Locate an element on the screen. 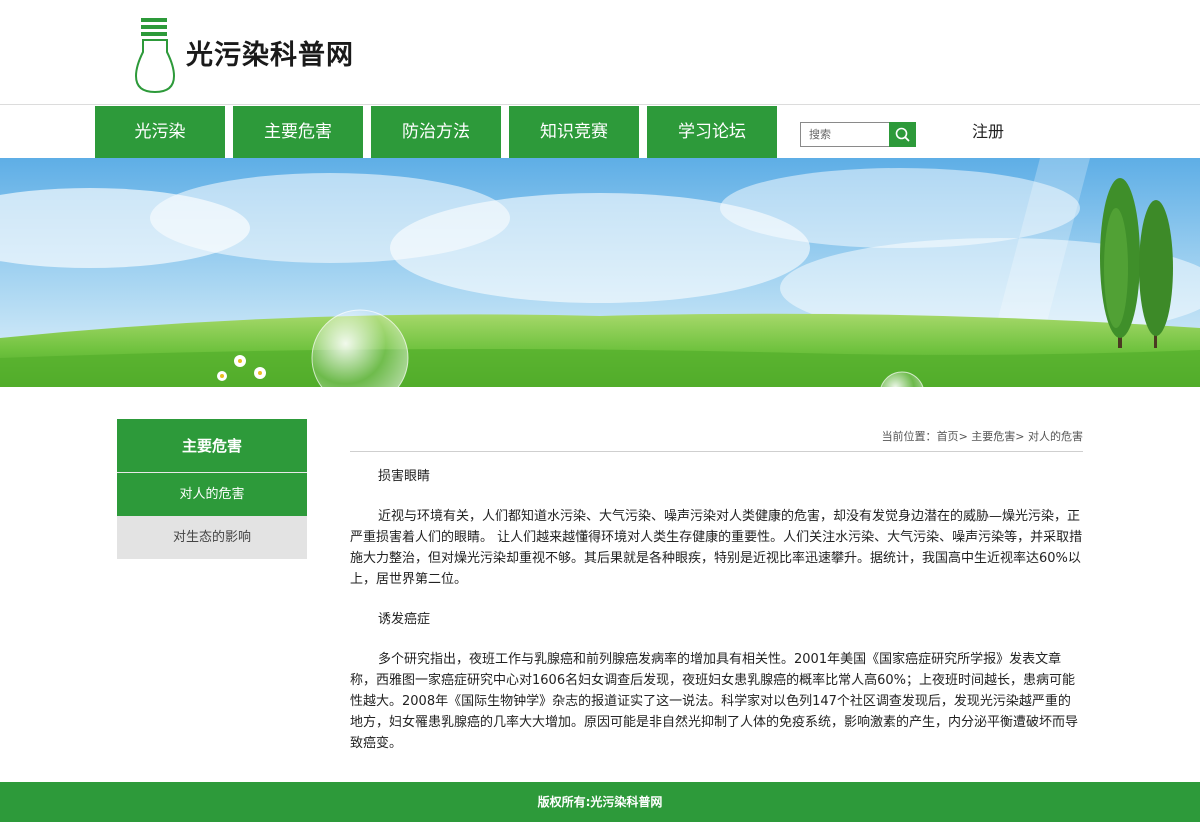 This screenshot has height=822, width=1200. breadcrumb: 当前位置：首页> 主要危害> 对人的危害 is located at coordinates (716, 438).